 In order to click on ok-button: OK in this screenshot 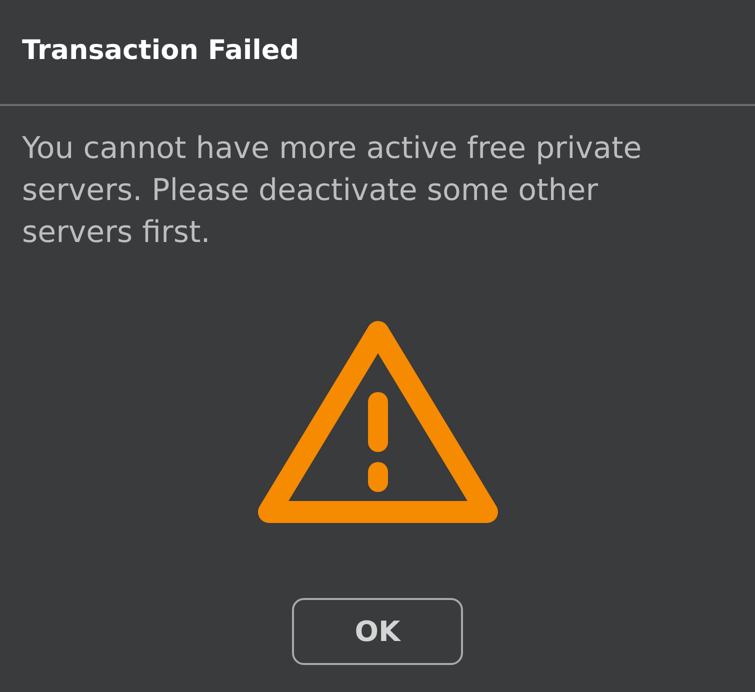, I will do `click(377, 631)`.